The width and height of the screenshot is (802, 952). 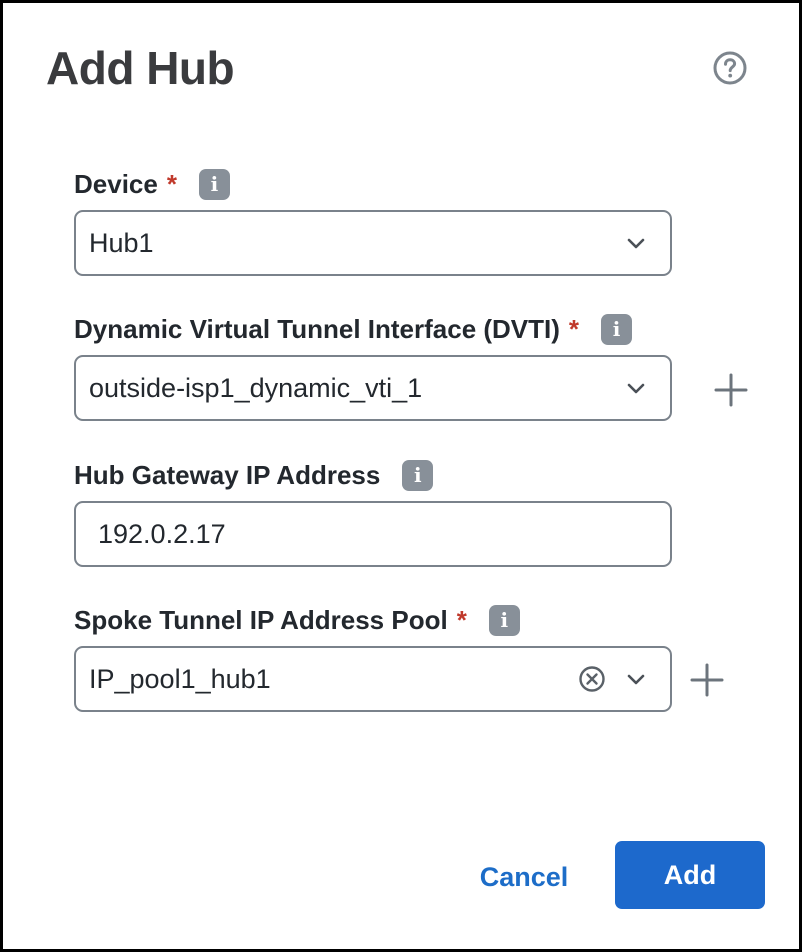 I want to click on dvti-select-value: outside-isp1_dynamic_vti_1, so click(x=256, y=387).